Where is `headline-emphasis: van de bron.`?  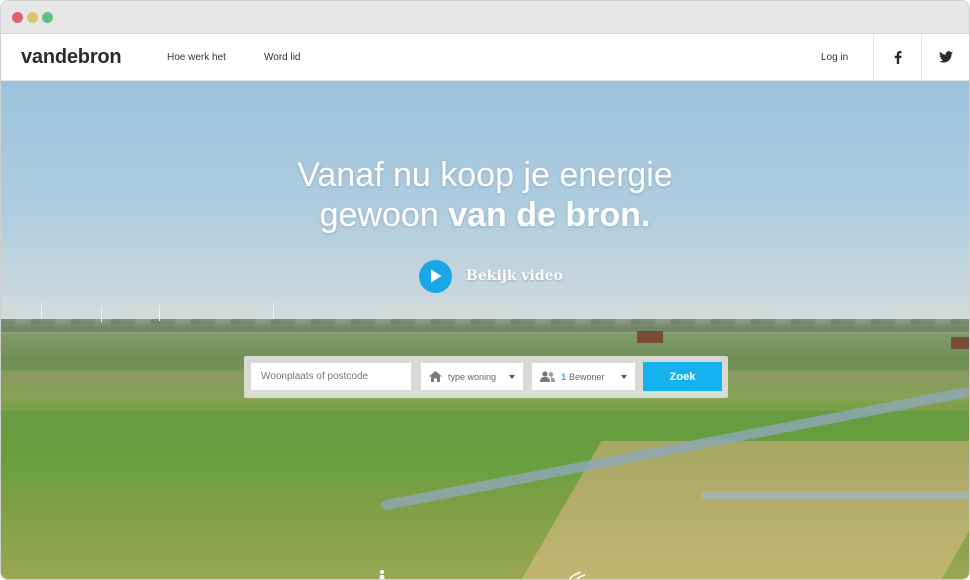
headline-emphasis: van de bron. is located at coordinates (549, 215).